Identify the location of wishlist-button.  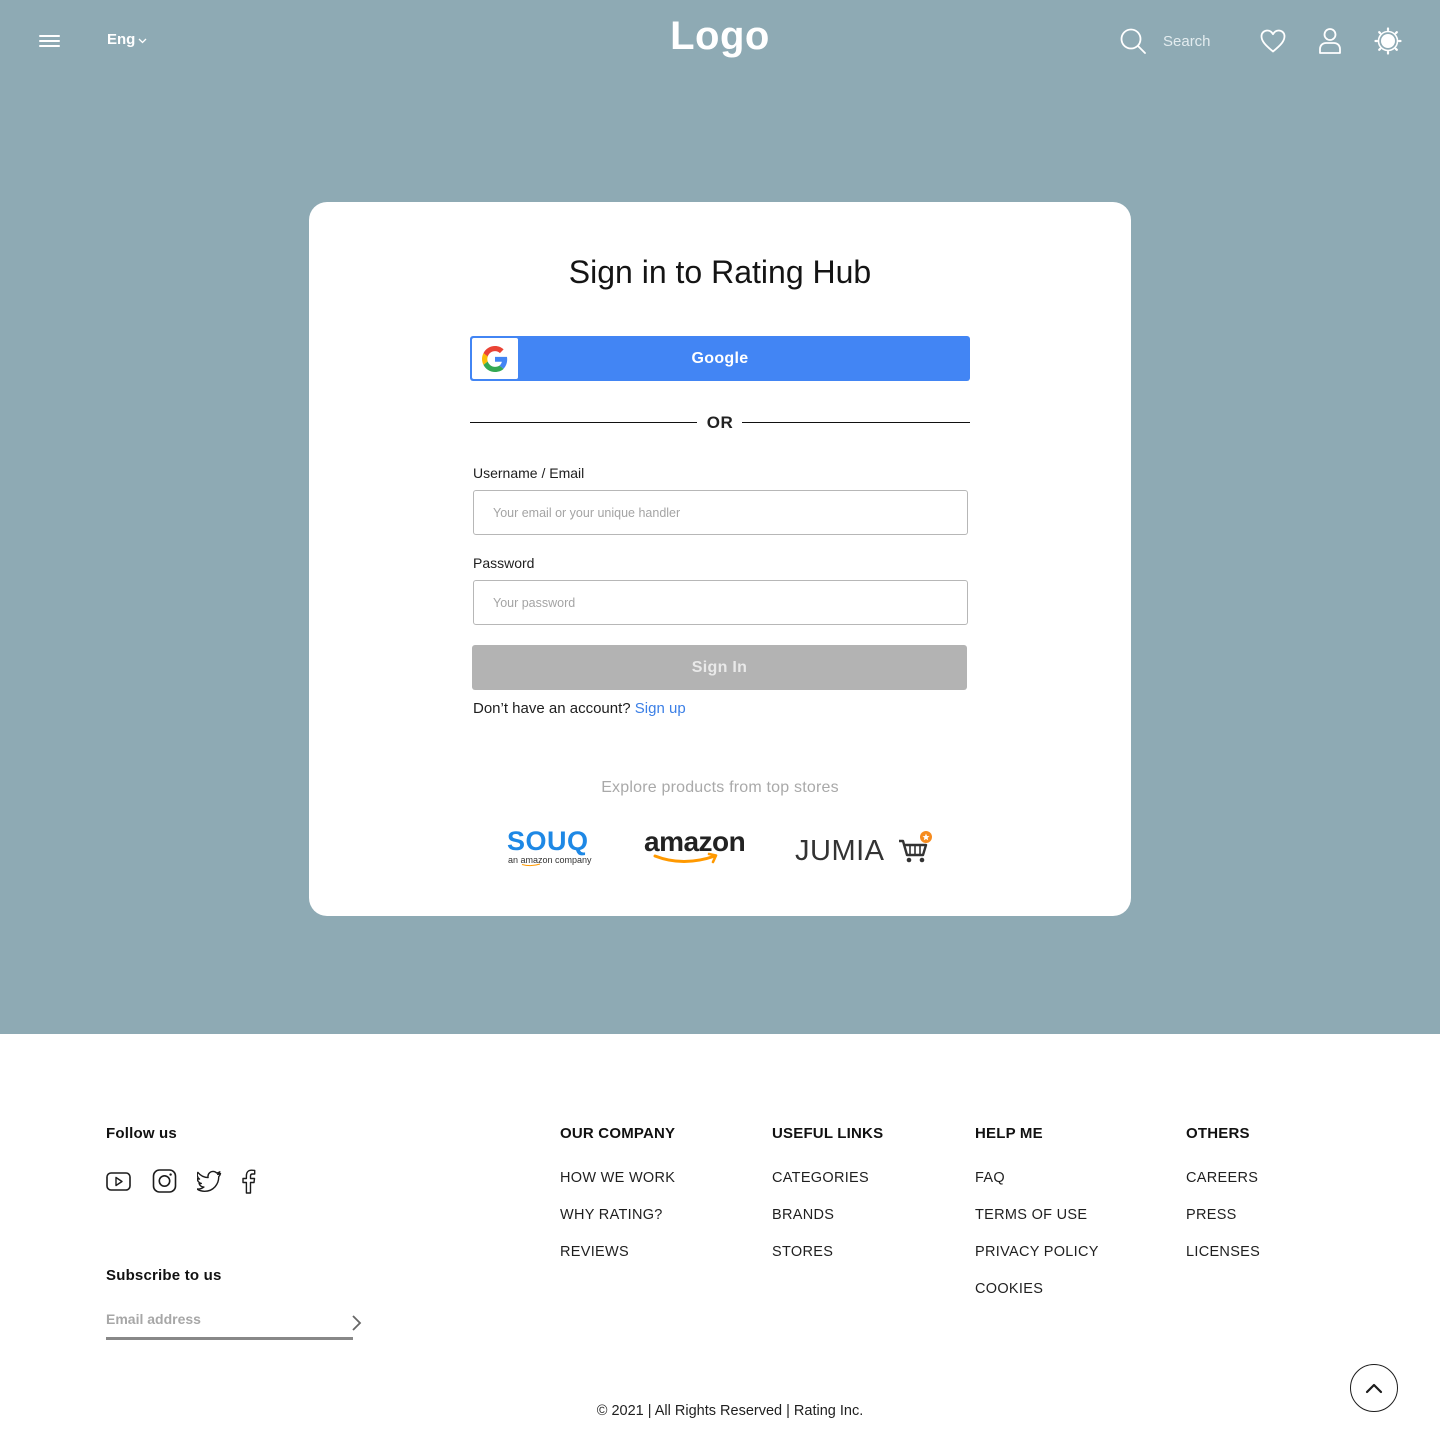
(1273, 41).